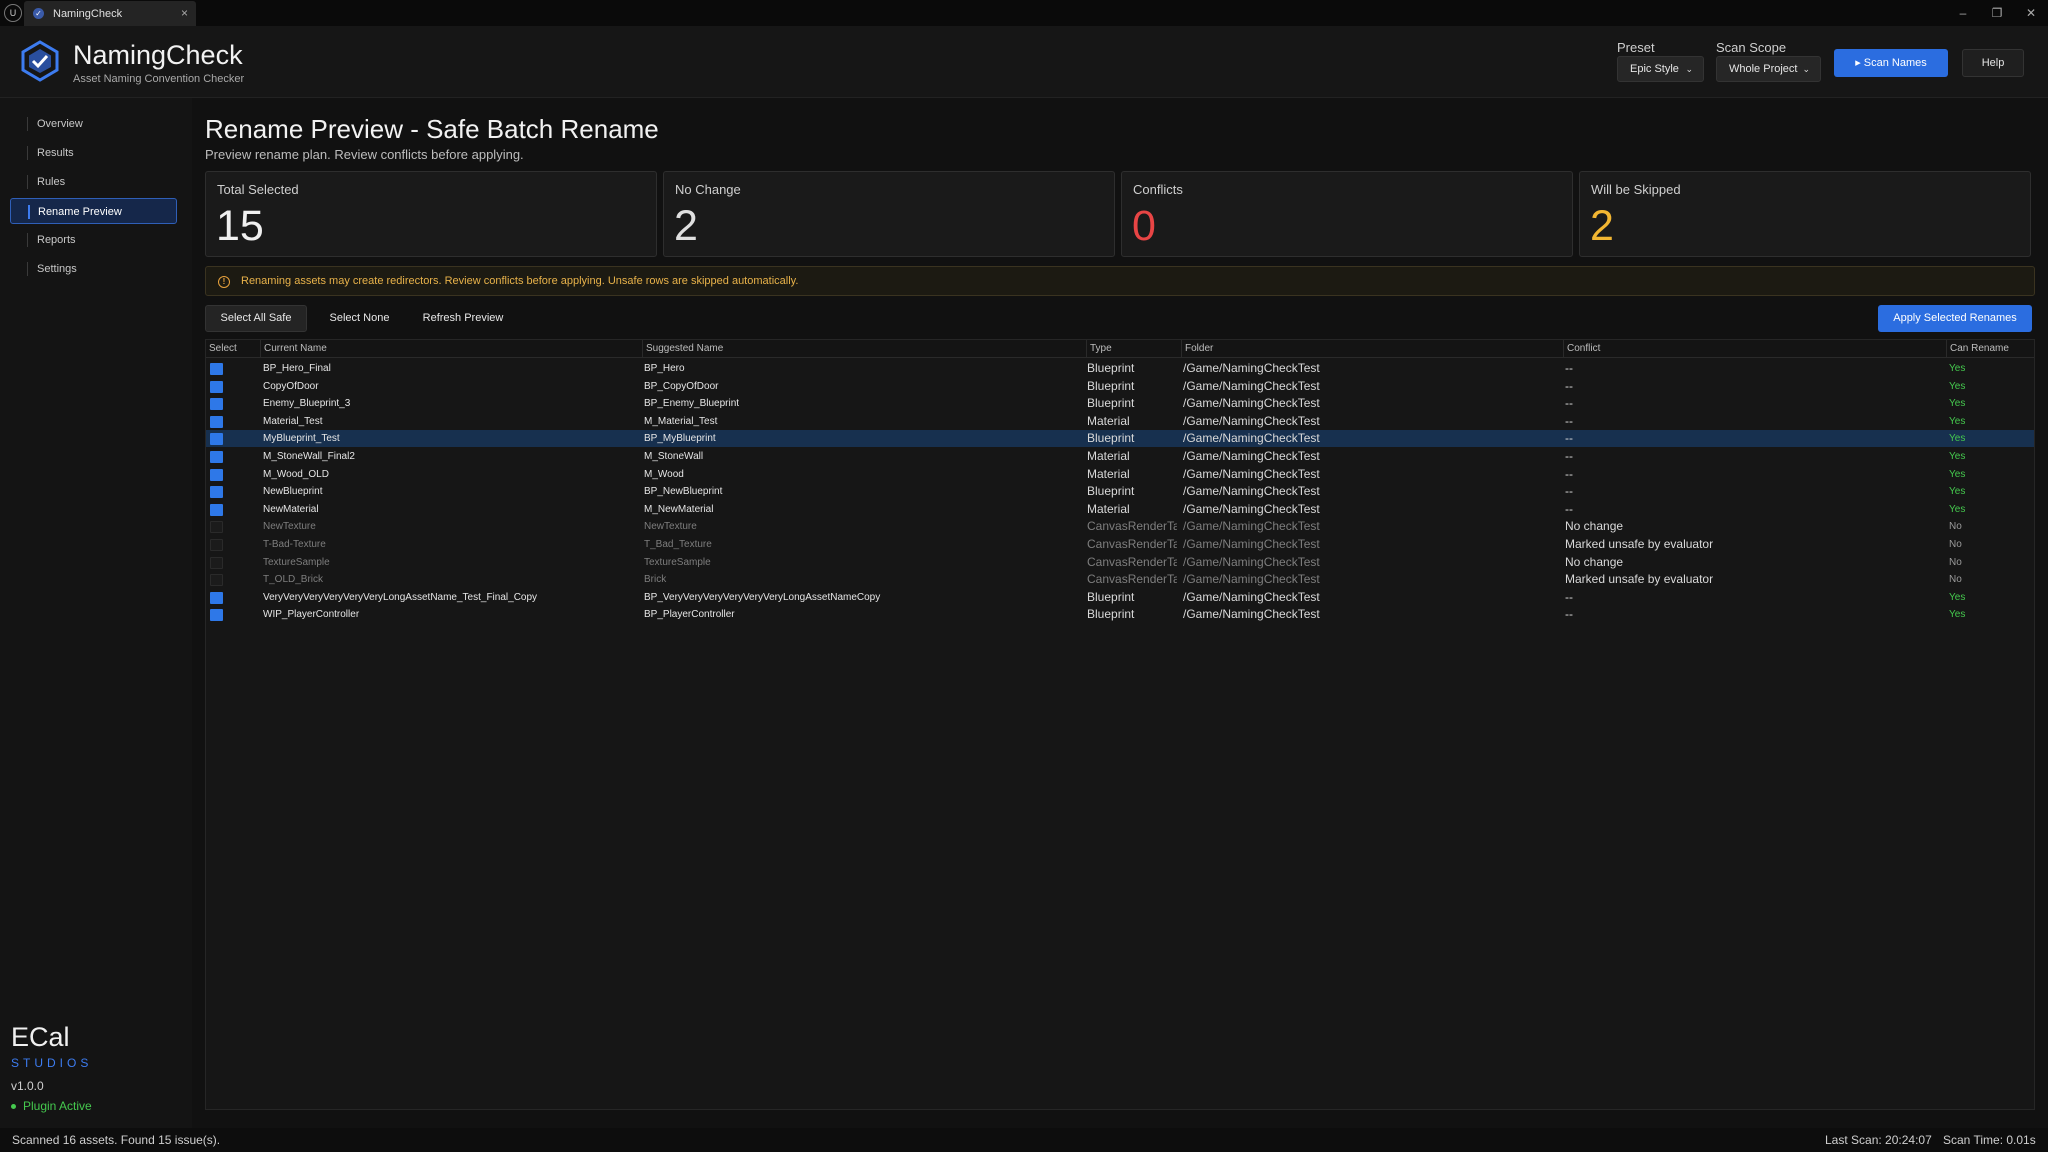  I want to click on suggested-name-cell: M_StoneWall, so click(674, 456).